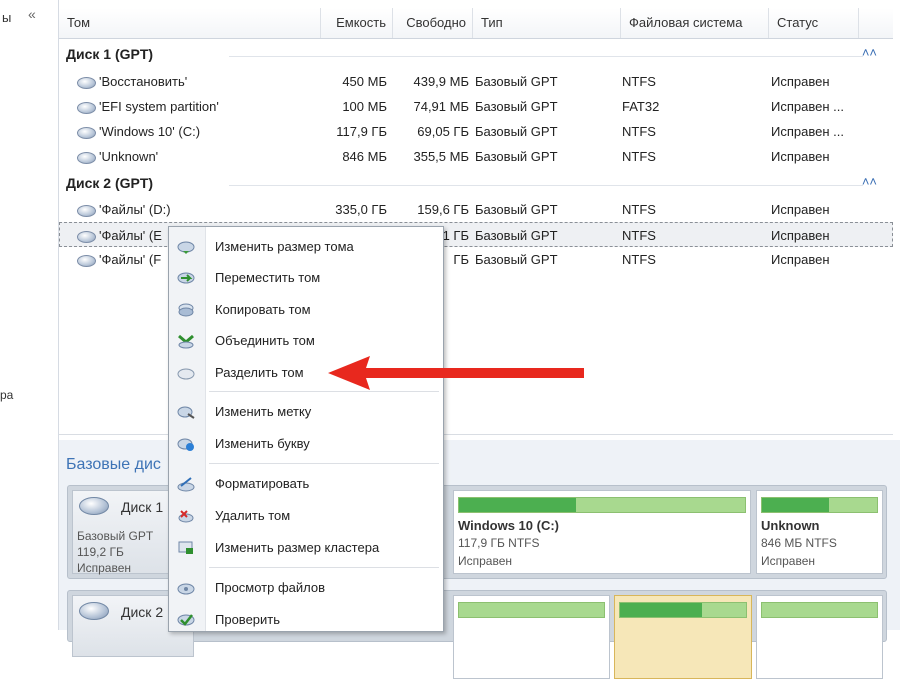  Describe the element at coordinates (110, 183) in the screenshot. I see `disk-group-label: Диск 2 (GPT)` at that location.